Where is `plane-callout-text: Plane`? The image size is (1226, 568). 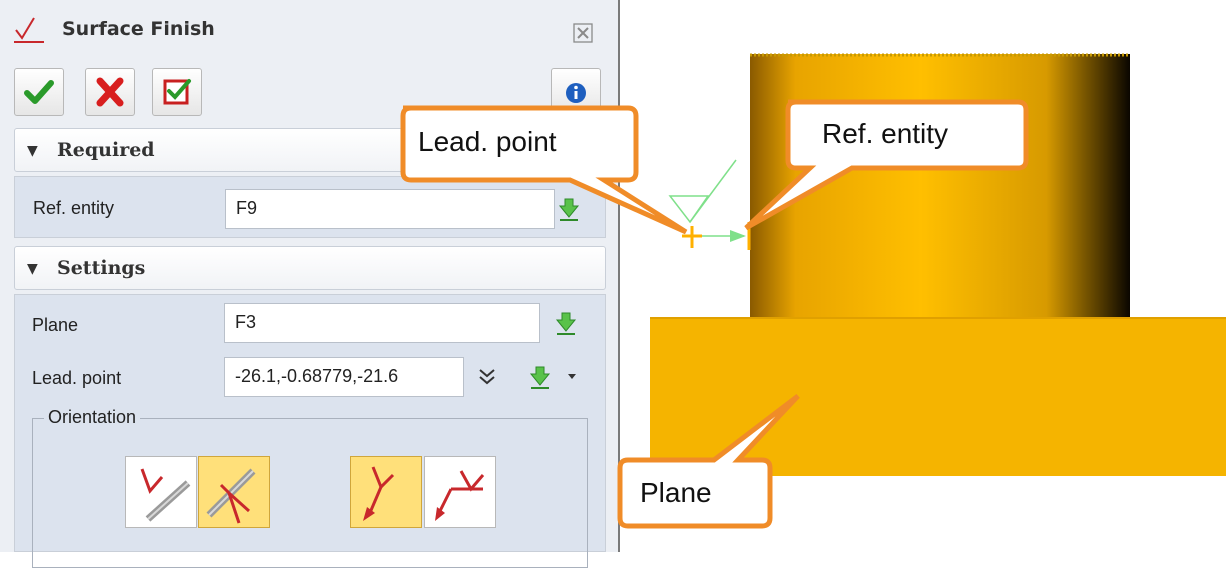 plane-callout-text: Plane is located at coordinates (676, 492).